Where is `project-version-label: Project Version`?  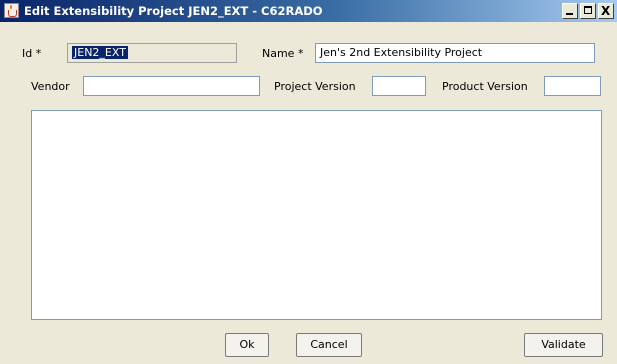
project-version-label: Project Version is located at coordinates (315, 86).